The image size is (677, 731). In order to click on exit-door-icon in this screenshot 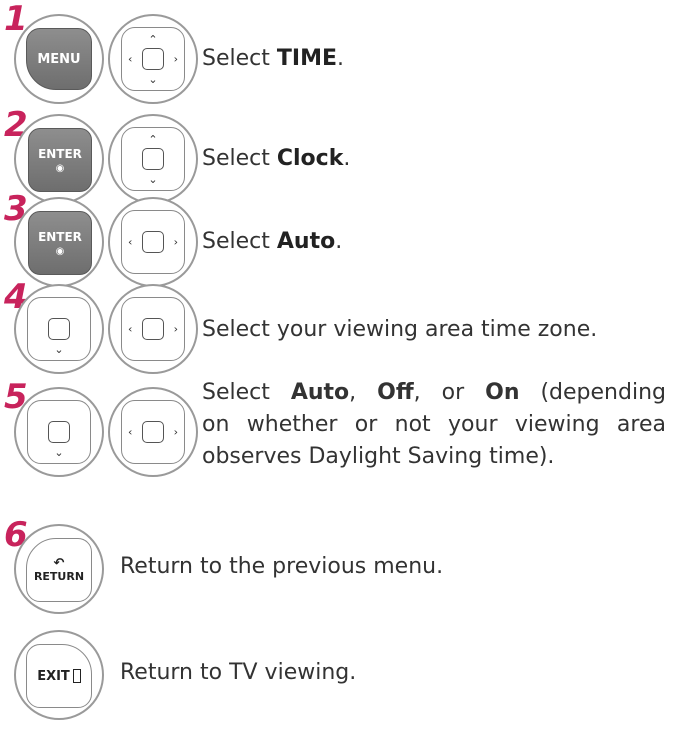, I will do `click(76, 676)`.